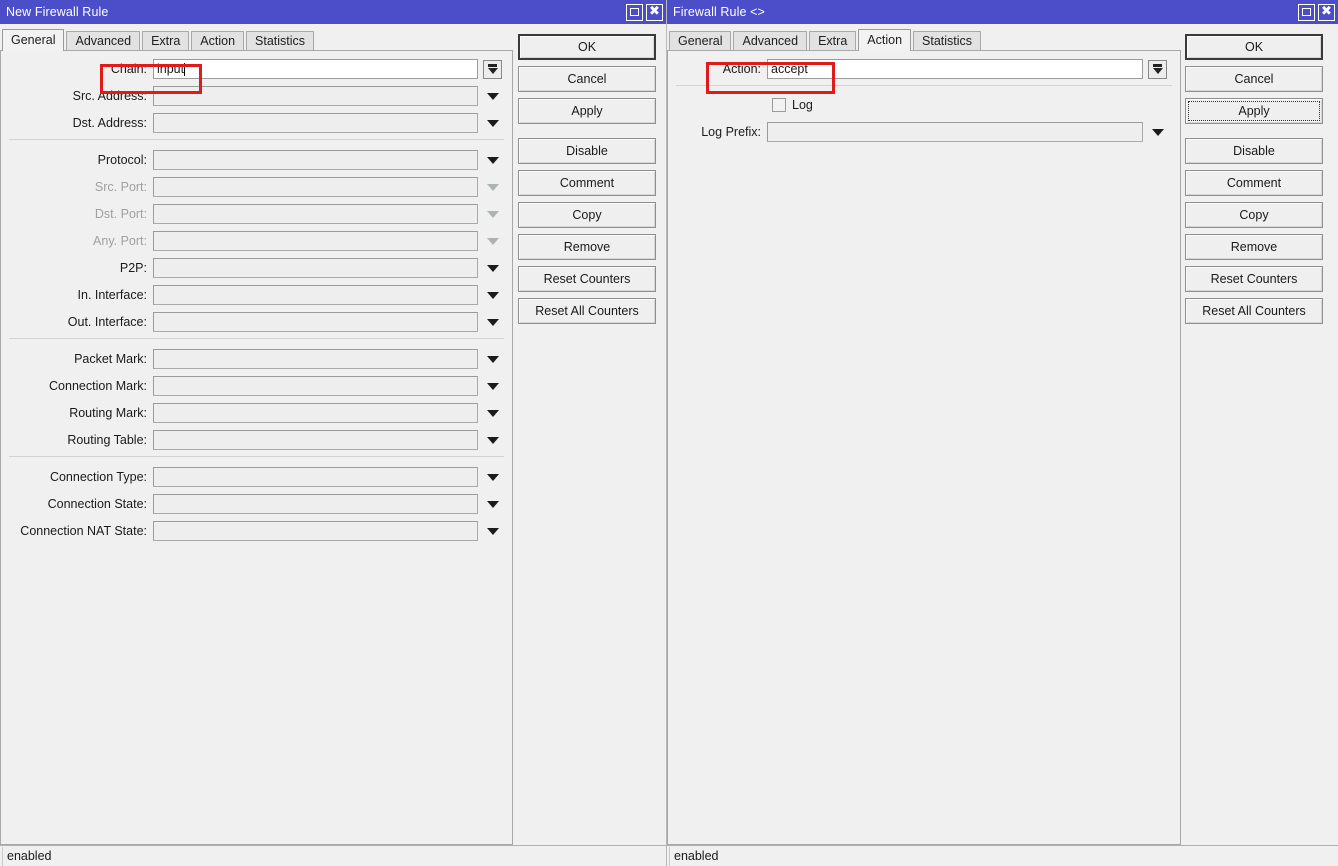 Image resolution: width=1338 pixels, height=866 pixels. I want to click on src-address-chevron-down-icon, so click(493, 96).